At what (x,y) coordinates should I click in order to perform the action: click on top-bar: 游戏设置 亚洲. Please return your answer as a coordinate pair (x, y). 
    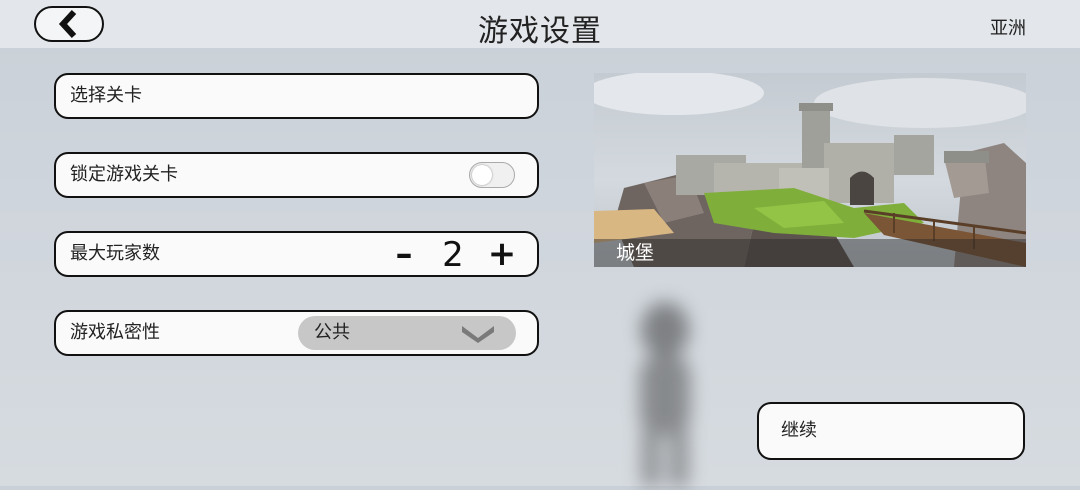
    Looking at the image, I should click on (540, 24).